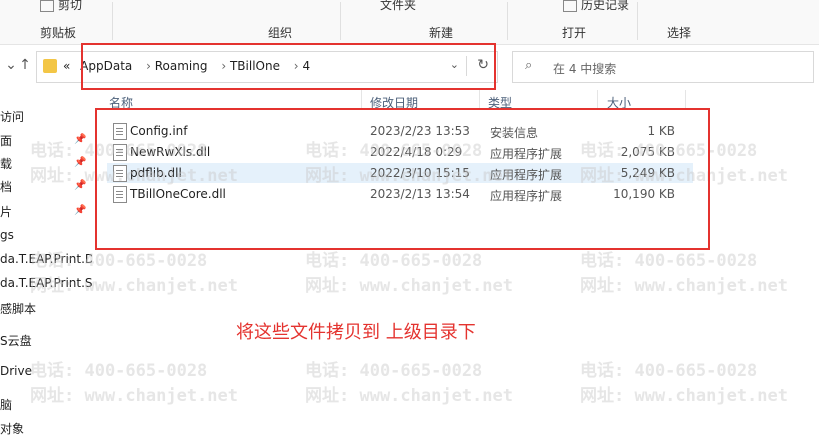 The width and height of the screenshot is (819, 443). Describe the element at coordinates (61, 6) in the screenshot. I see `cut-button: 剪切` at that location.